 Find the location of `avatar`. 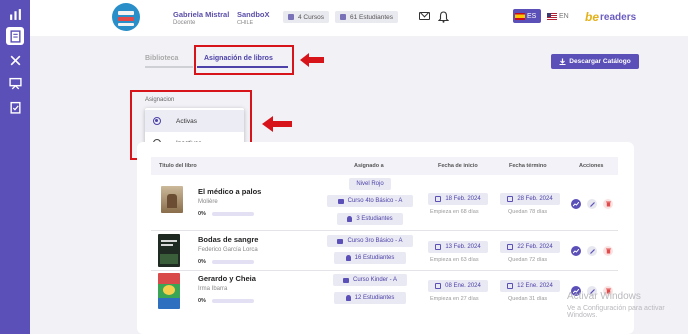

avatar is located at coordinates (126, 17).